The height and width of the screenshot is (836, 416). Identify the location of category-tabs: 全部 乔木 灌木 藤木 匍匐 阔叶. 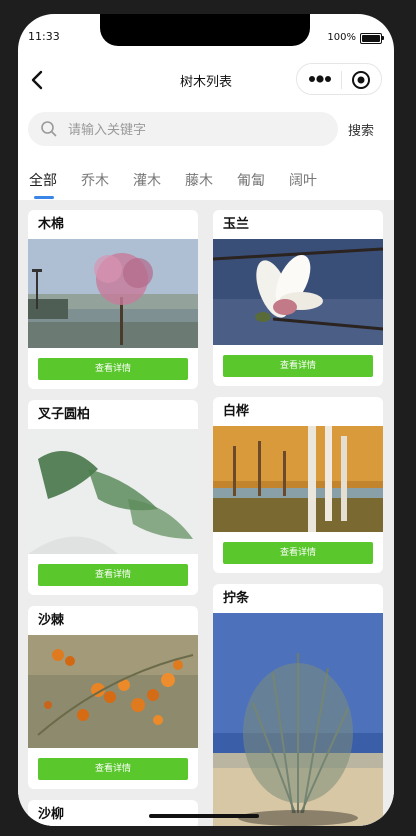
(206, 180).